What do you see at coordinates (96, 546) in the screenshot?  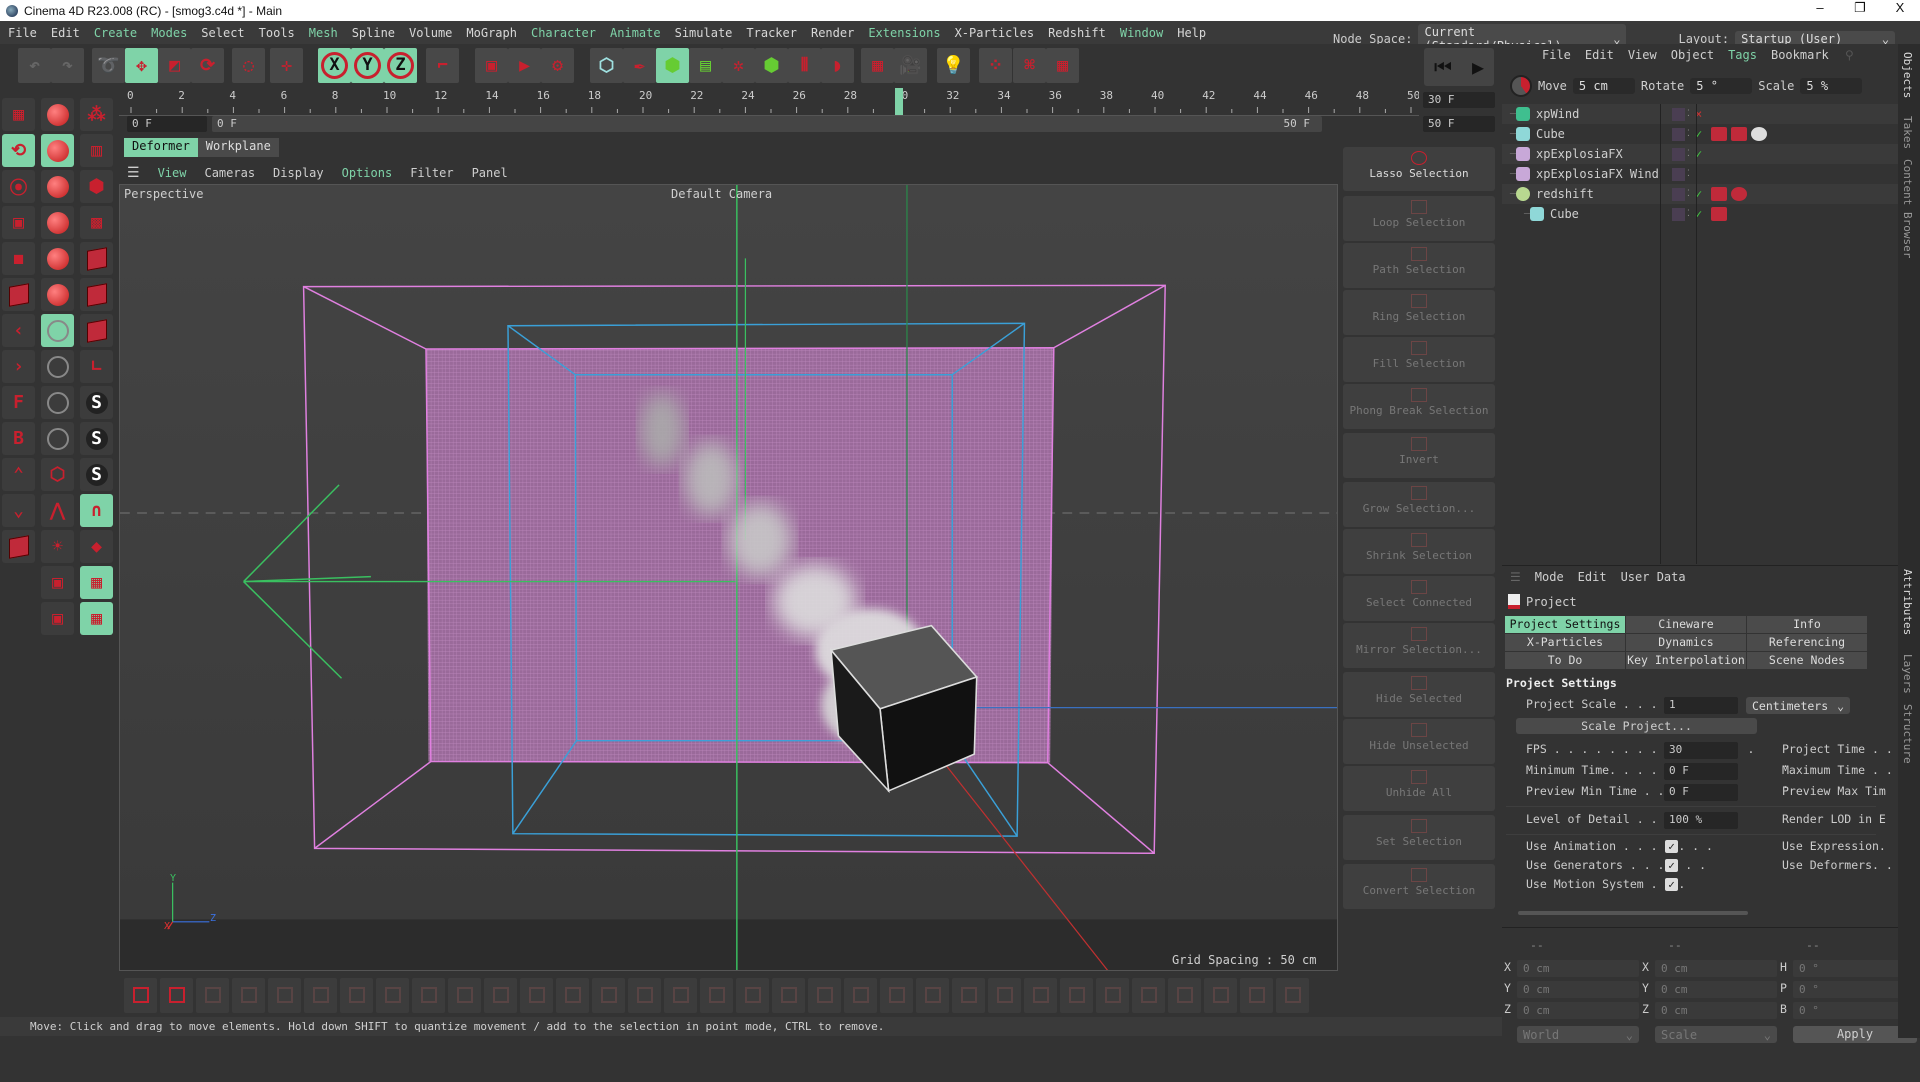 I see `layer-button: ◆` at bounding box center [96, 546].